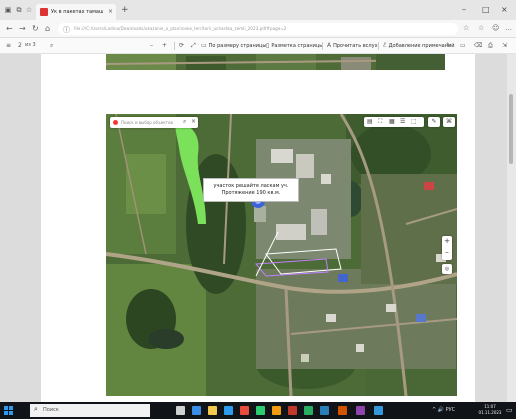 The image size is (516, 419). I want to click on pin-toolbar-icon: ⇲, so click(504, 45).